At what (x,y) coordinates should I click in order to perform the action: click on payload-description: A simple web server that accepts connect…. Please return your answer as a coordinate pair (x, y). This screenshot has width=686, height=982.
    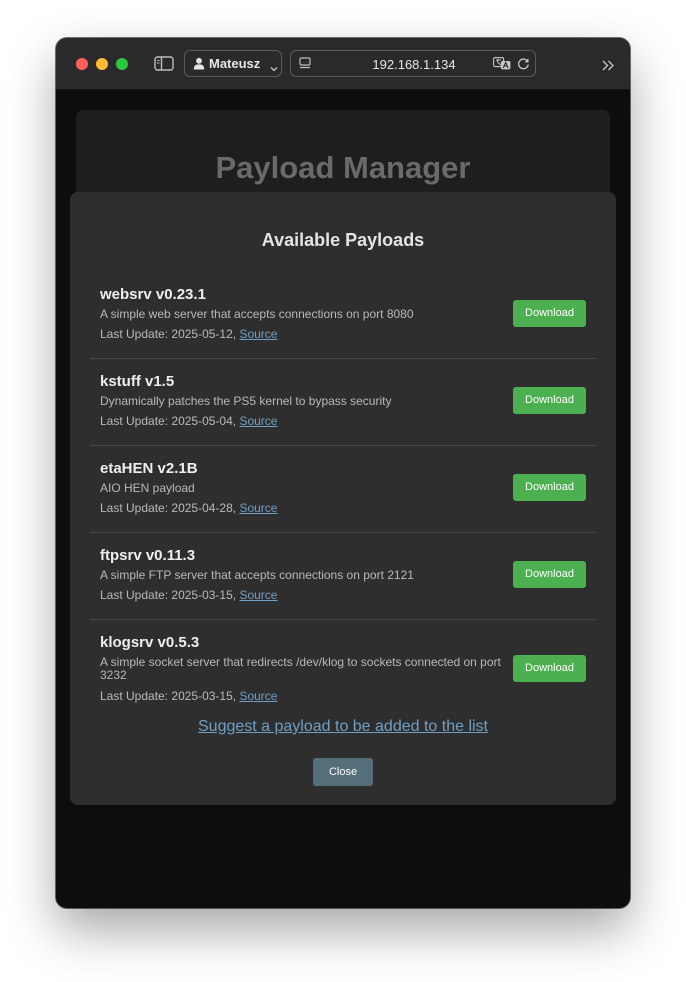
    Looking at the image, I should click on (257, 314).